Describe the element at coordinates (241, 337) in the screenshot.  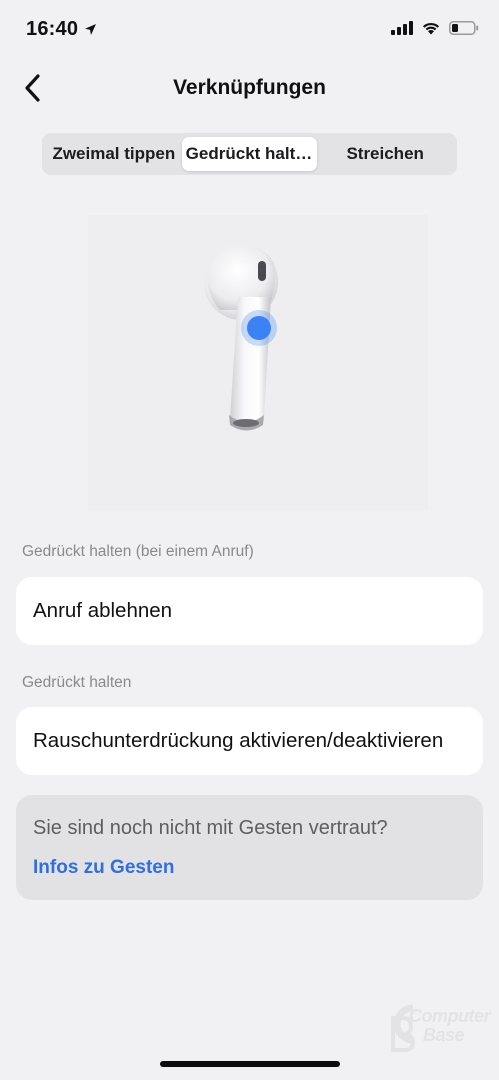
I see `earbud-image` at that location.